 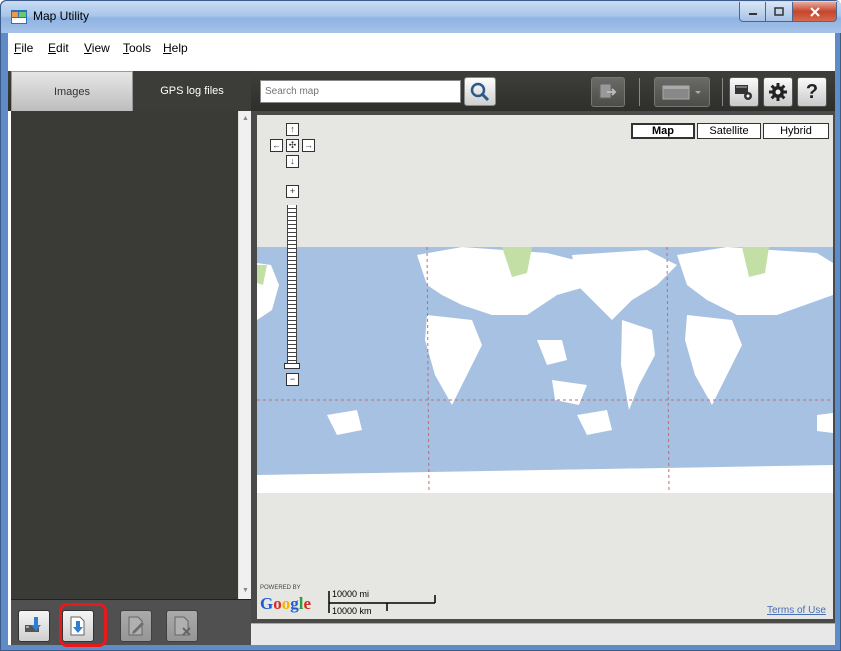 I want to click on delete-button, so click(x=182, y=626).